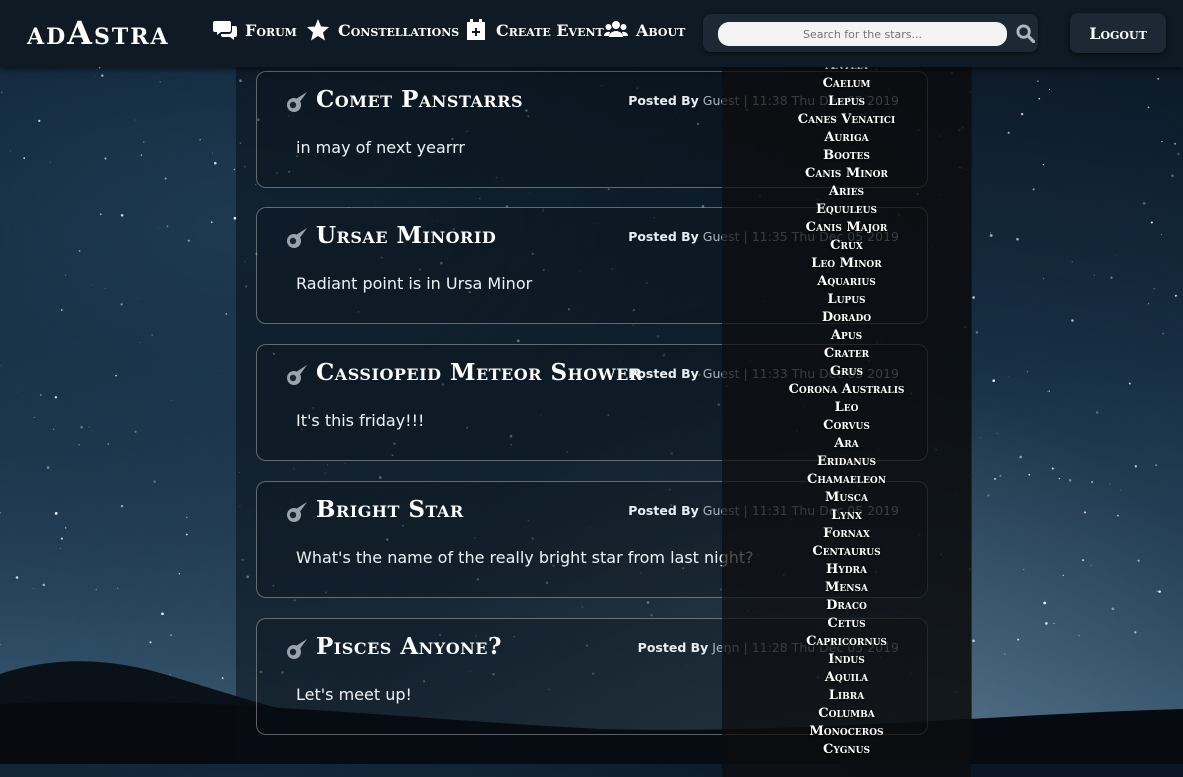 The height and width of the screenshot is (777, 1183). Describe the element at coordinates (846, 678) in the screenshot. I see `constellation-option: Aquila` at that location.